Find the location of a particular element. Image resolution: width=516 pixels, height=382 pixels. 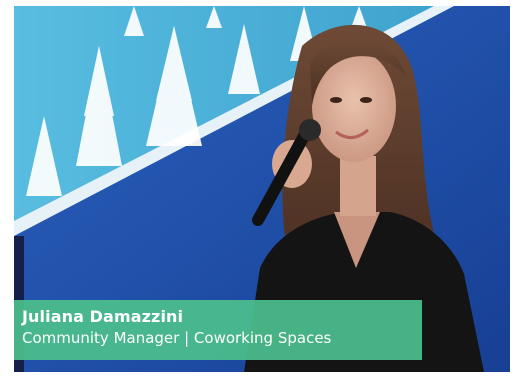

speaker-name: Juliana Damazzini is located at coordinates (103, 316).